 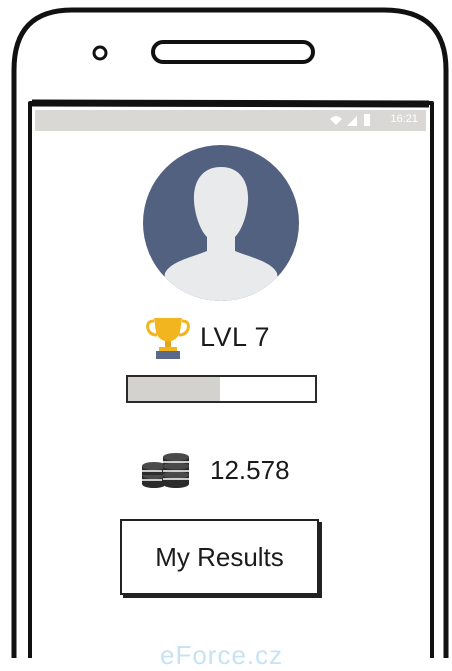 I want to click on signal-icon, so click(x=352, y=121).